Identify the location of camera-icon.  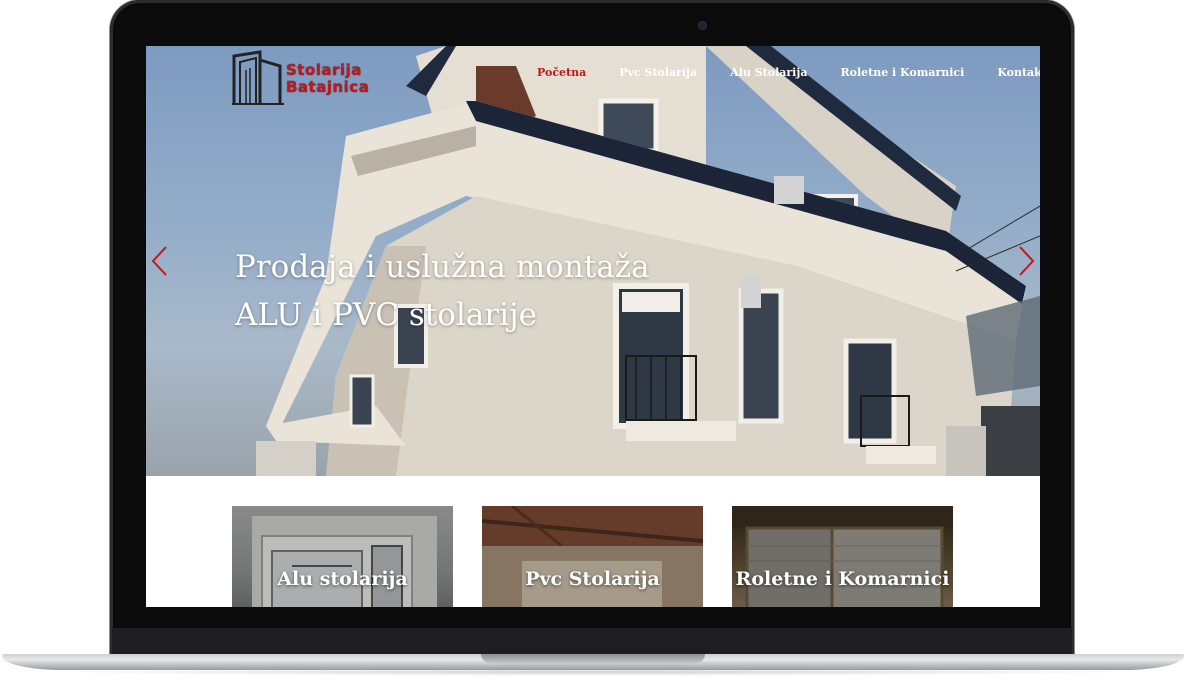
(702, 25).